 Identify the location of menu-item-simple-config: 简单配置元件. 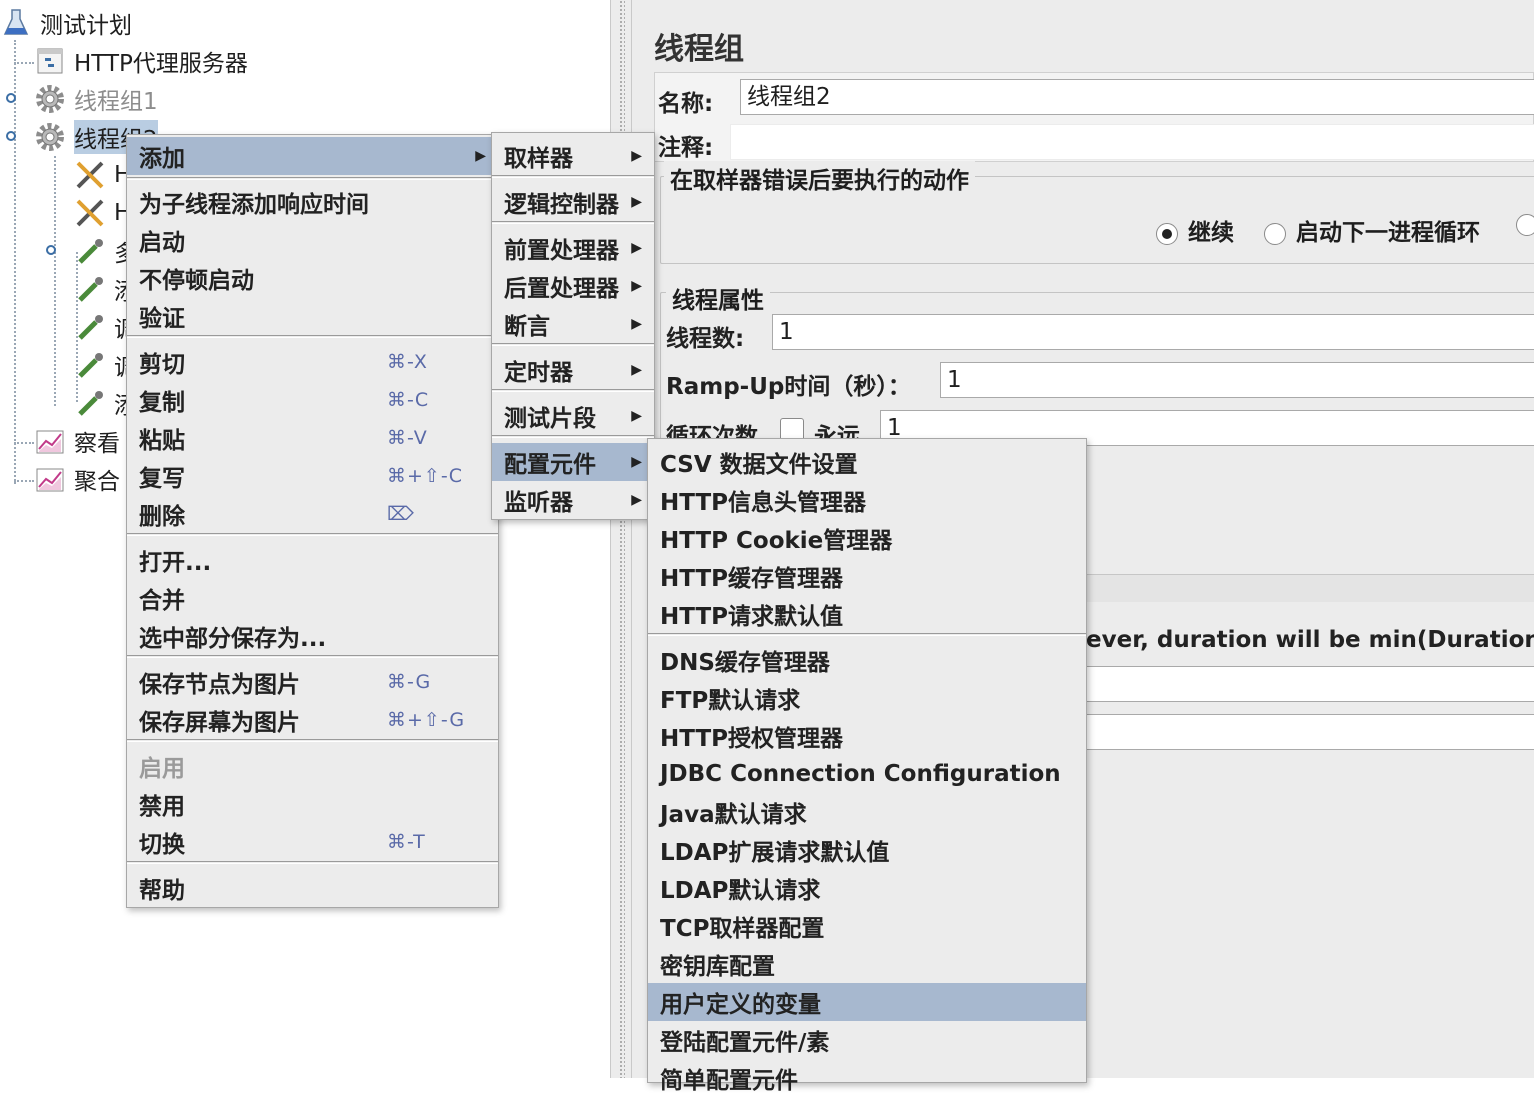
(867, 1078).